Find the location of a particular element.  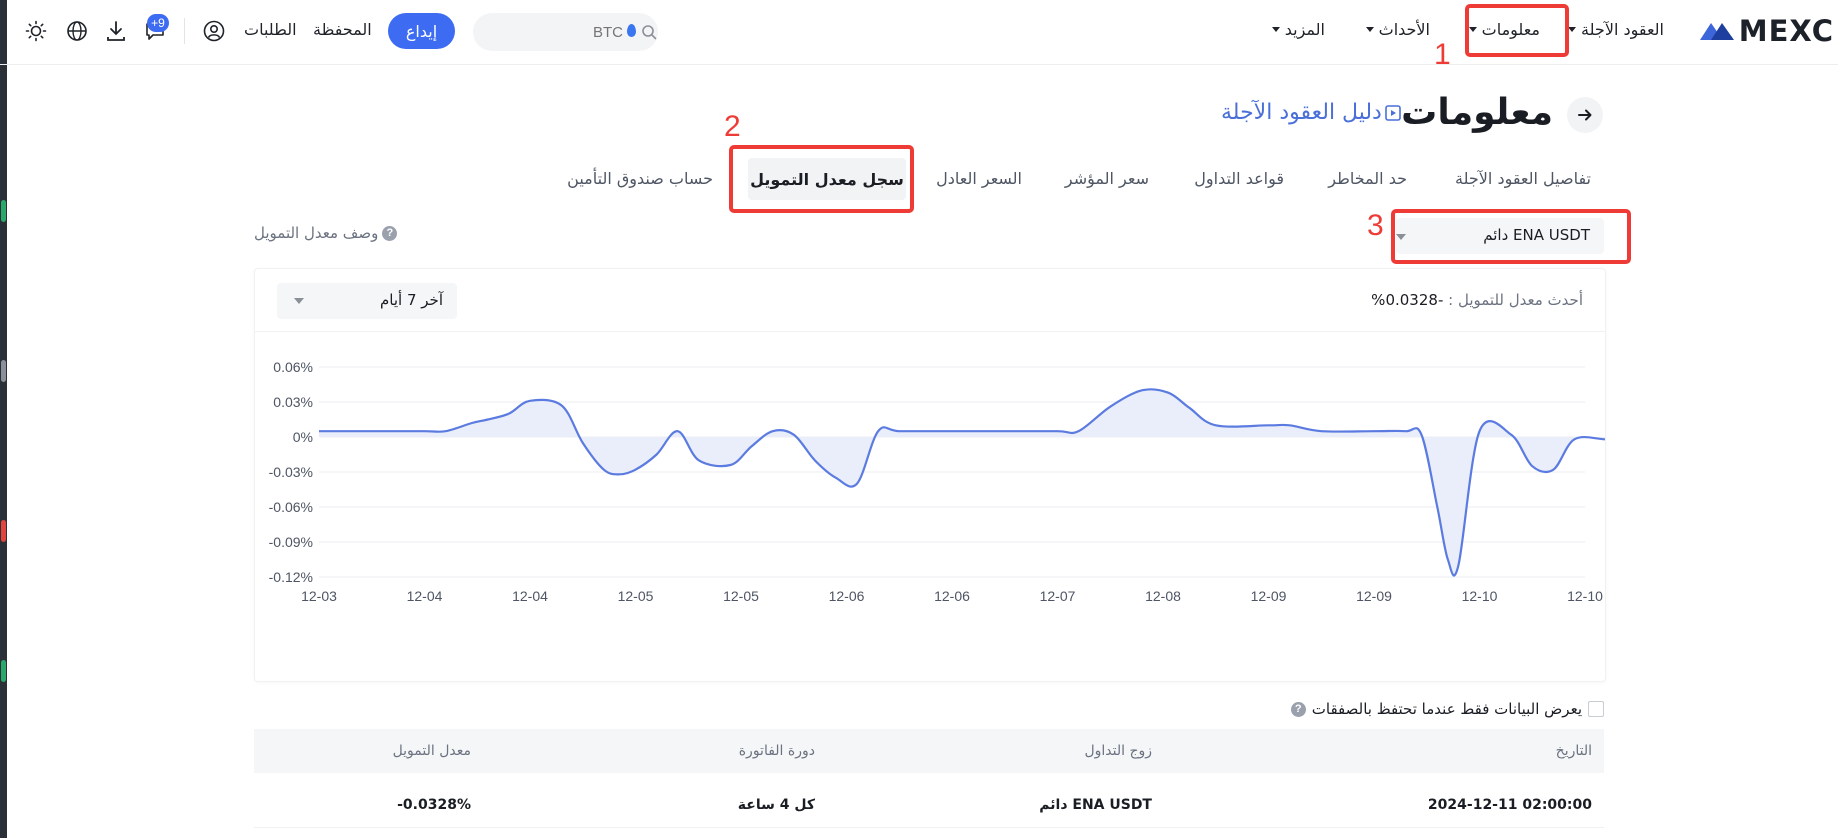

positions-only-checkbox is located at coordinates (1596, 709).